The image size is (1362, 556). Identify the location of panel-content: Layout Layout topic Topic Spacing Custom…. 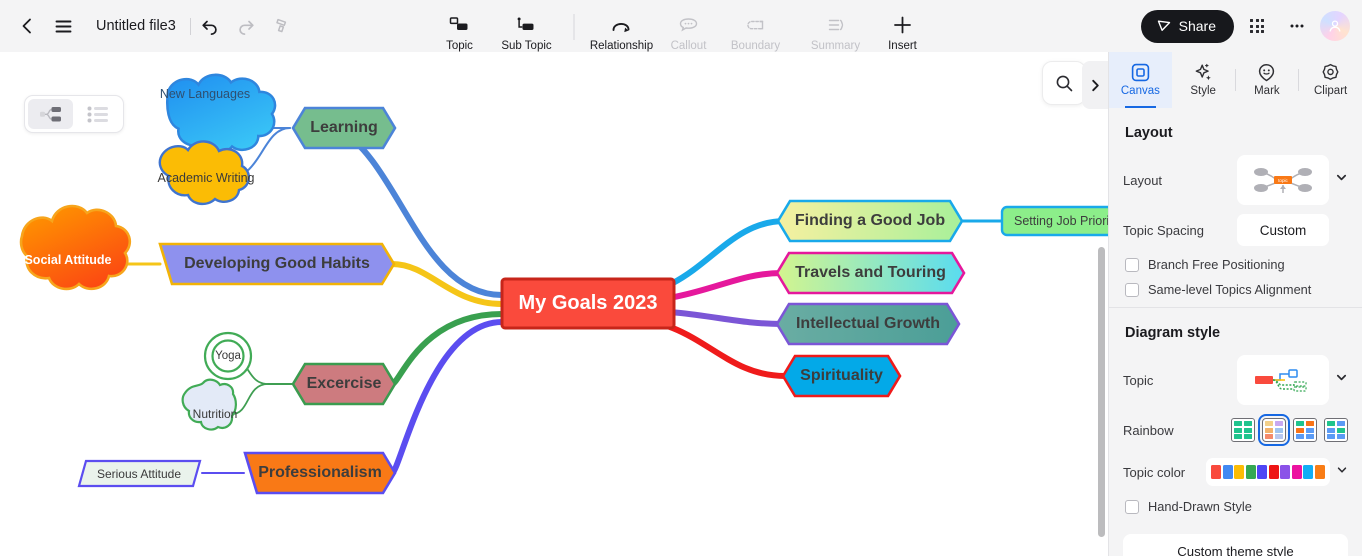
(1235, 332).